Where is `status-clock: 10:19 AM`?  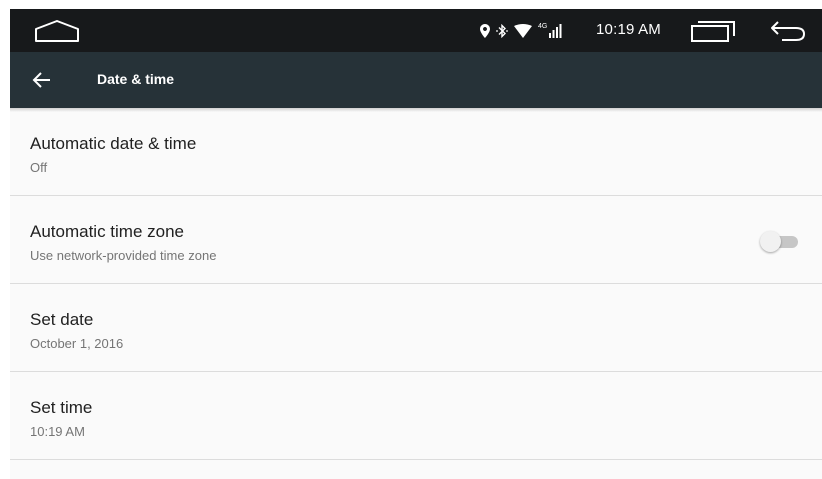 status-clock: 10:19 AM is located at coordinates (628, 29).